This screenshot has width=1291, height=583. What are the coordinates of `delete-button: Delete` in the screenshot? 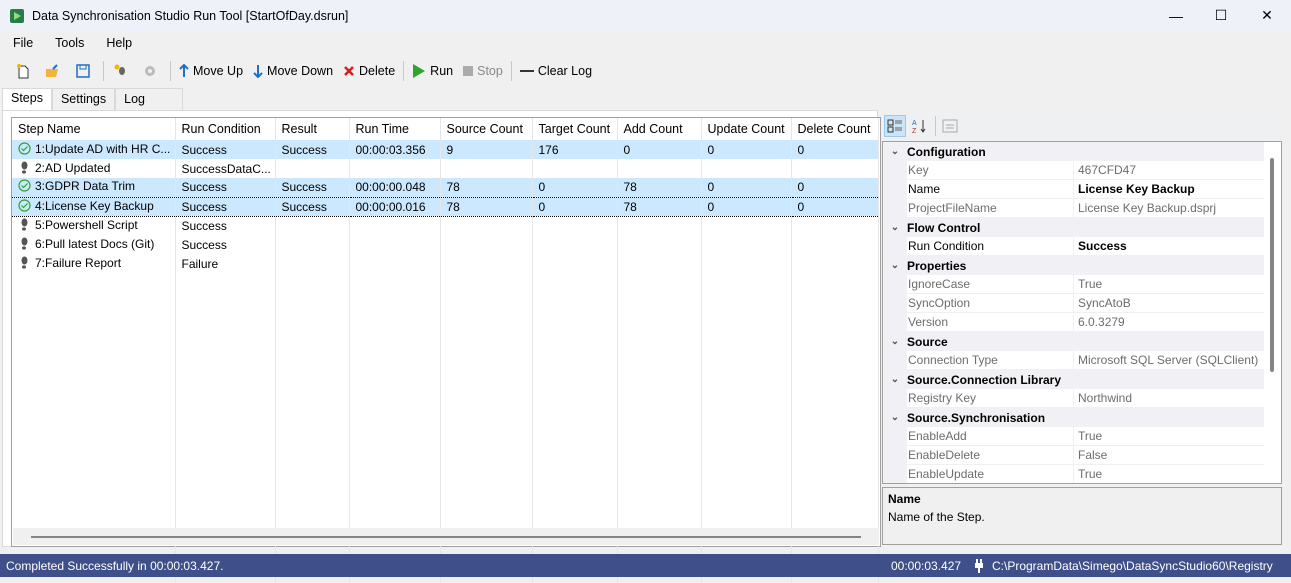 It's located at (369, 71).